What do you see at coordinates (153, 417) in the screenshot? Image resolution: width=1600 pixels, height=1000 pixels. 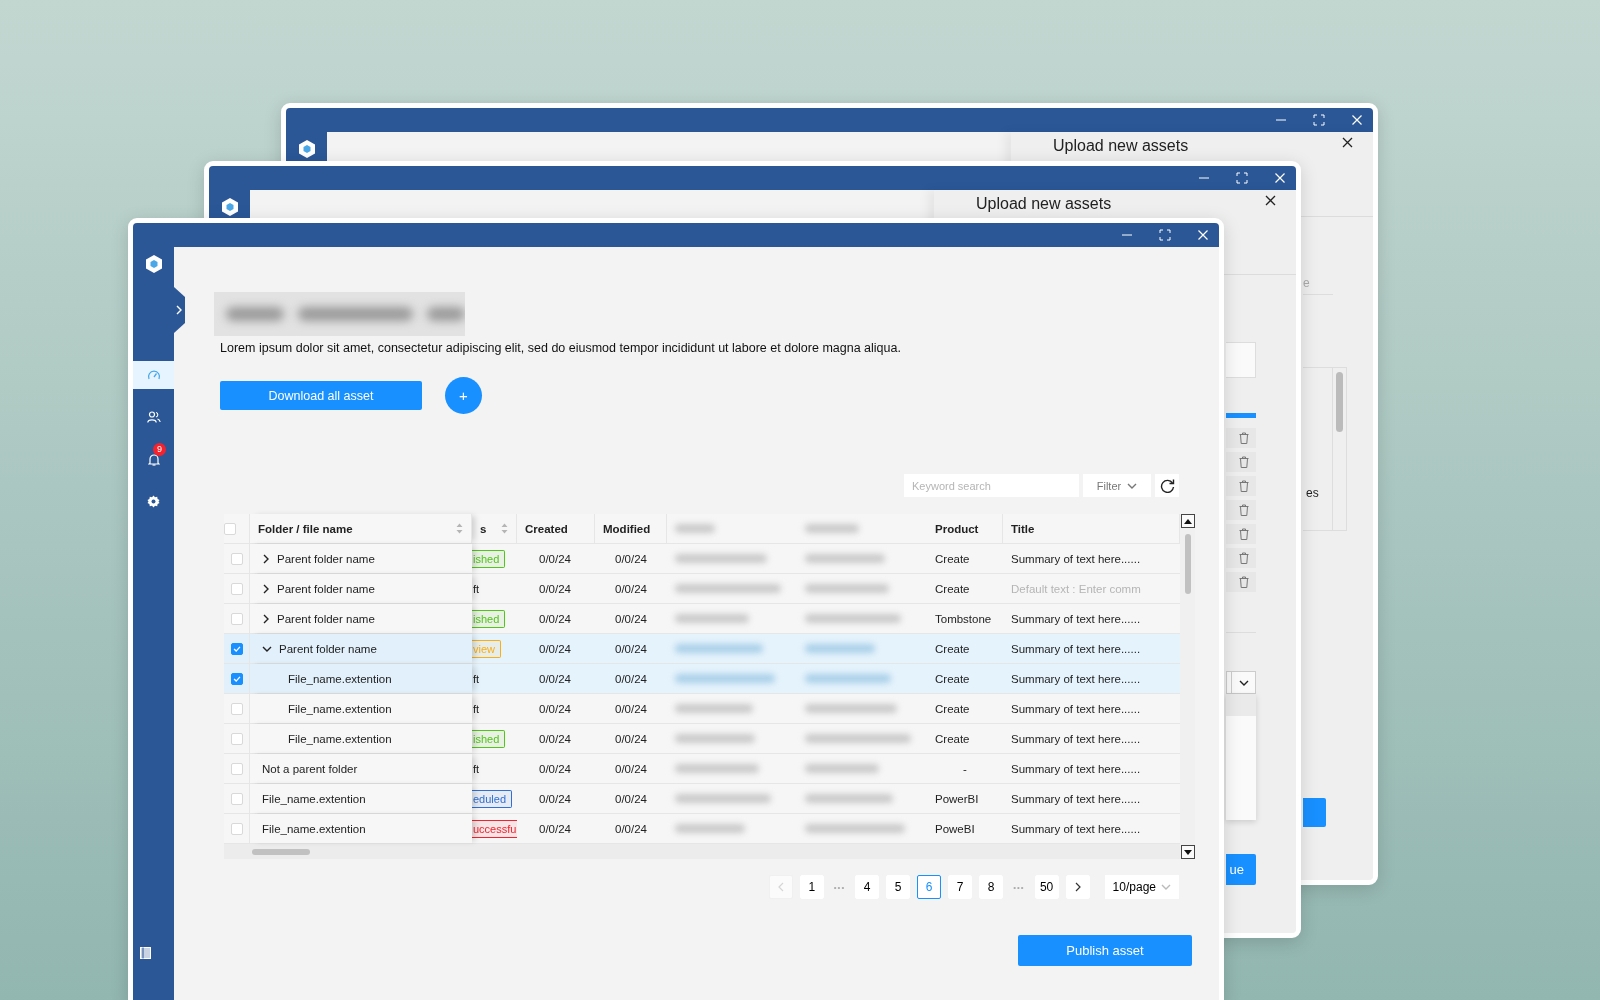 I see `users-icon` at bounding box center [153, 417].